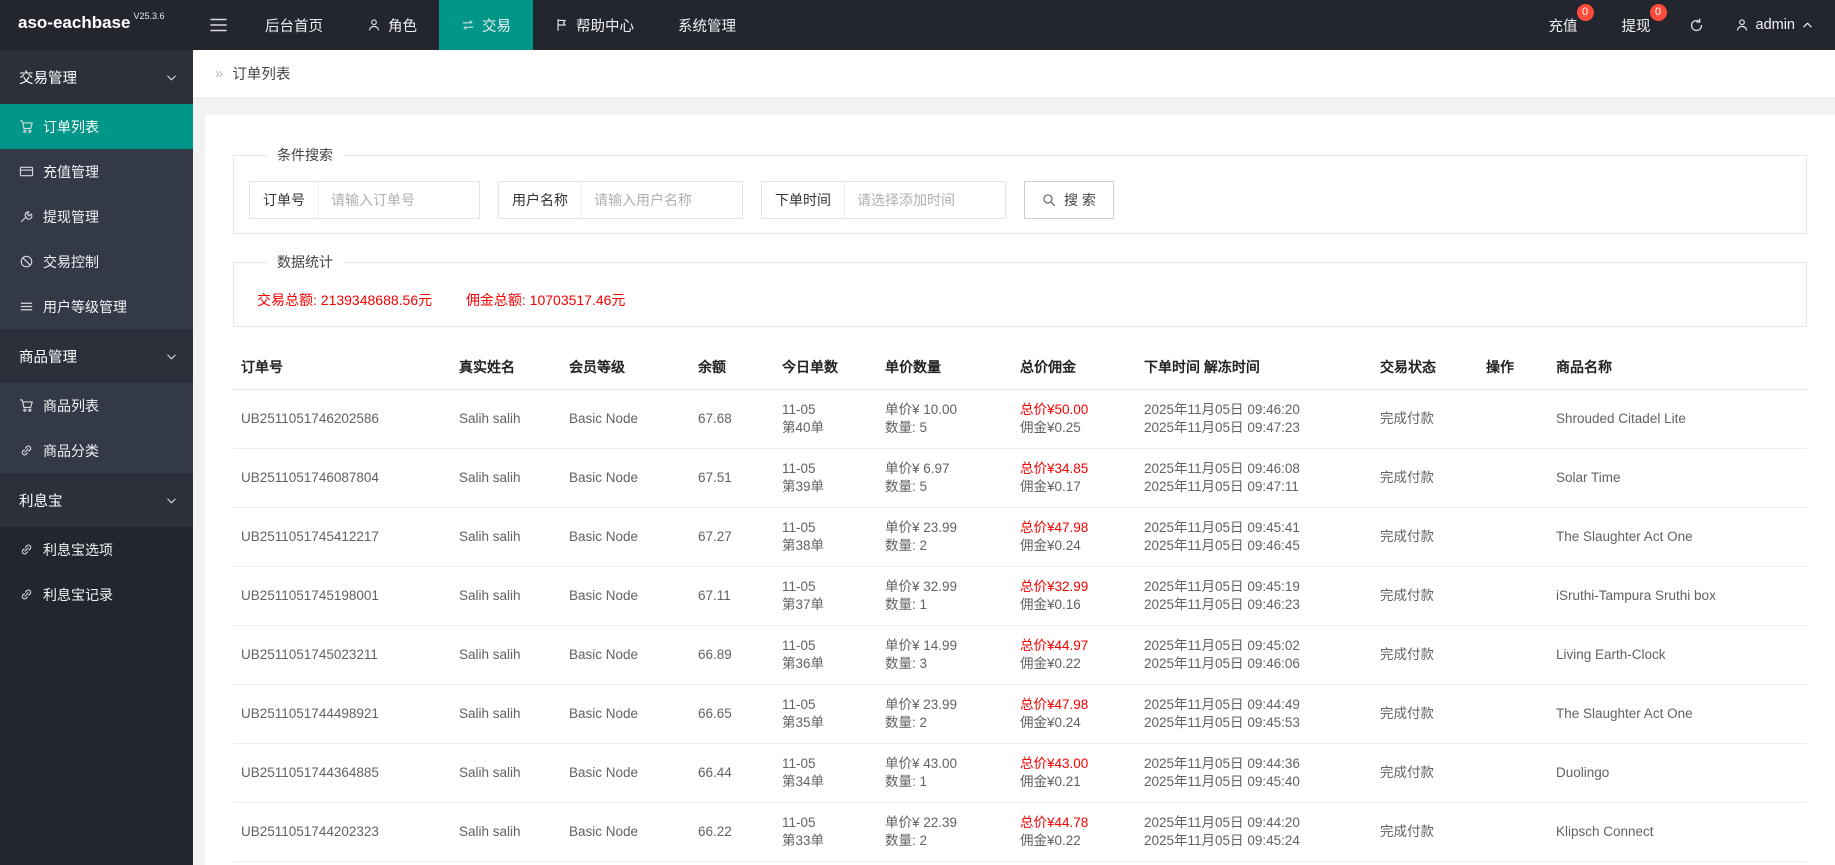 This screenshot has width=1835, height=865. I want to click on cell-today-orders: 11-05 第33单, so click(825, 832).